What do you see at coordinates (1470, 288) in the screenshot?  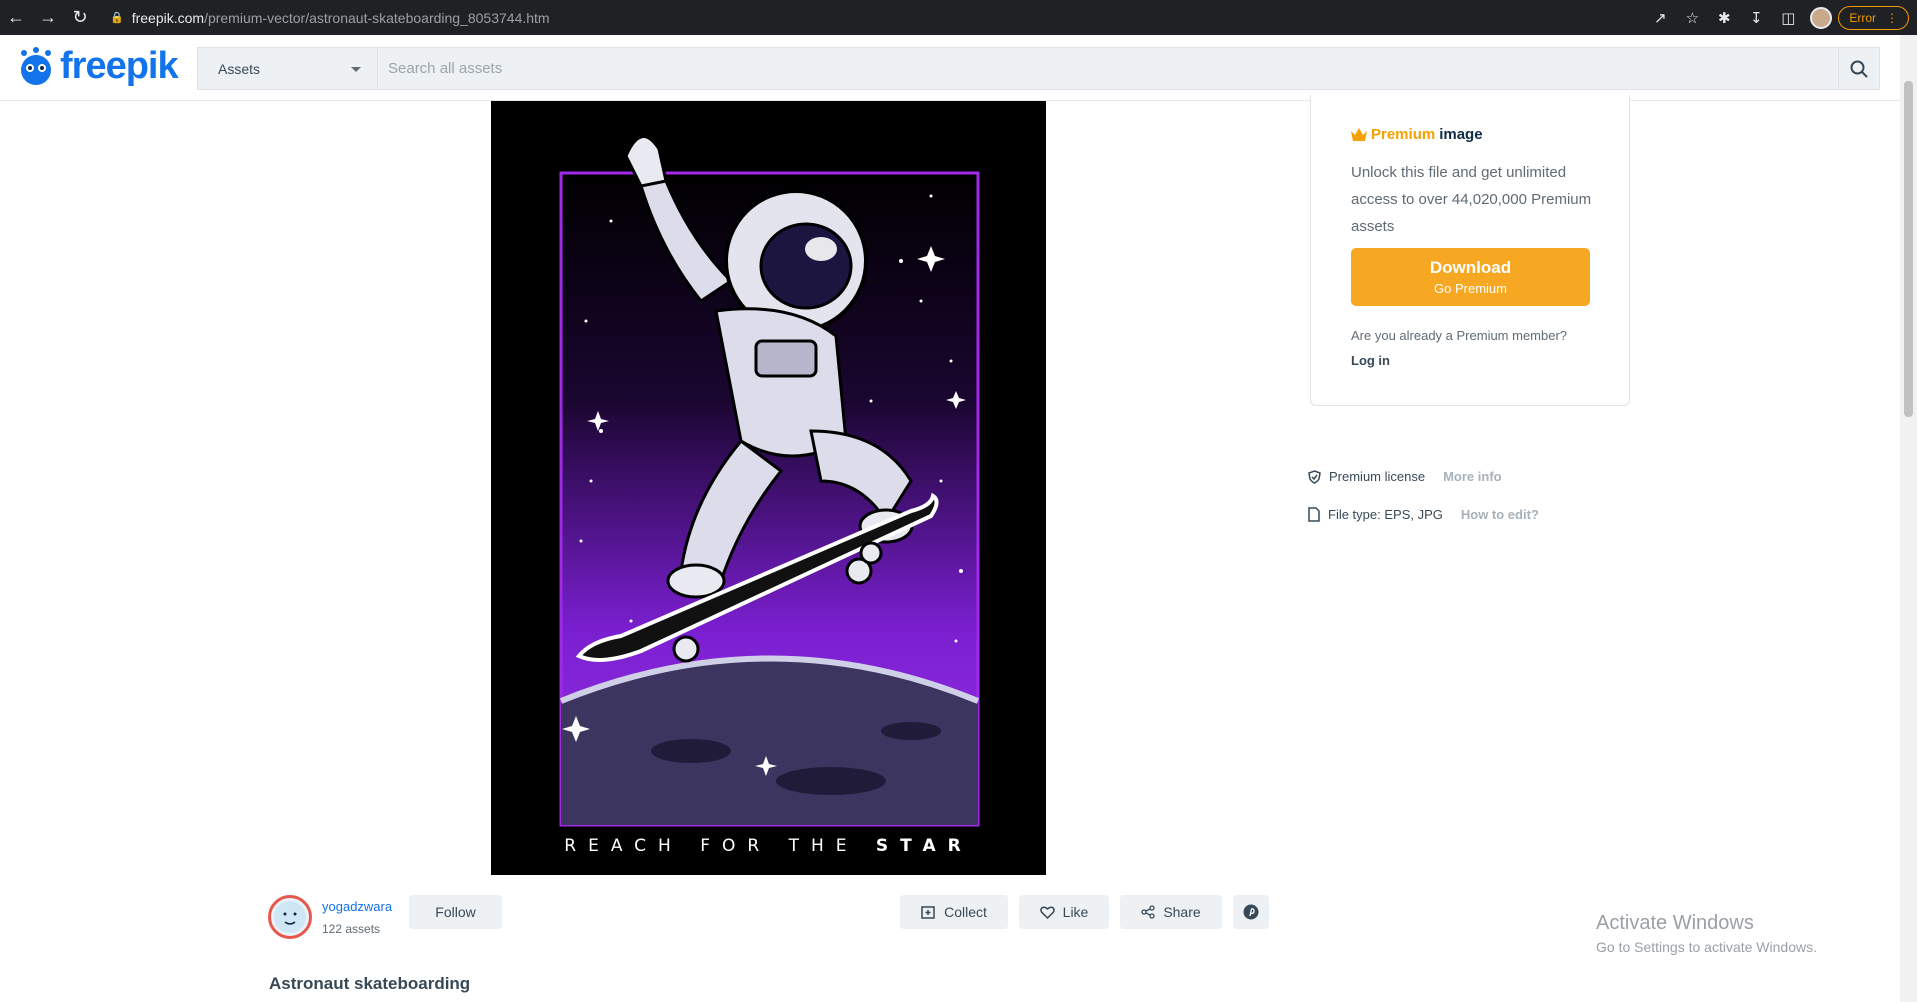 I see `download-sub-label: Go Premium` at bounding box center [1470, 288].